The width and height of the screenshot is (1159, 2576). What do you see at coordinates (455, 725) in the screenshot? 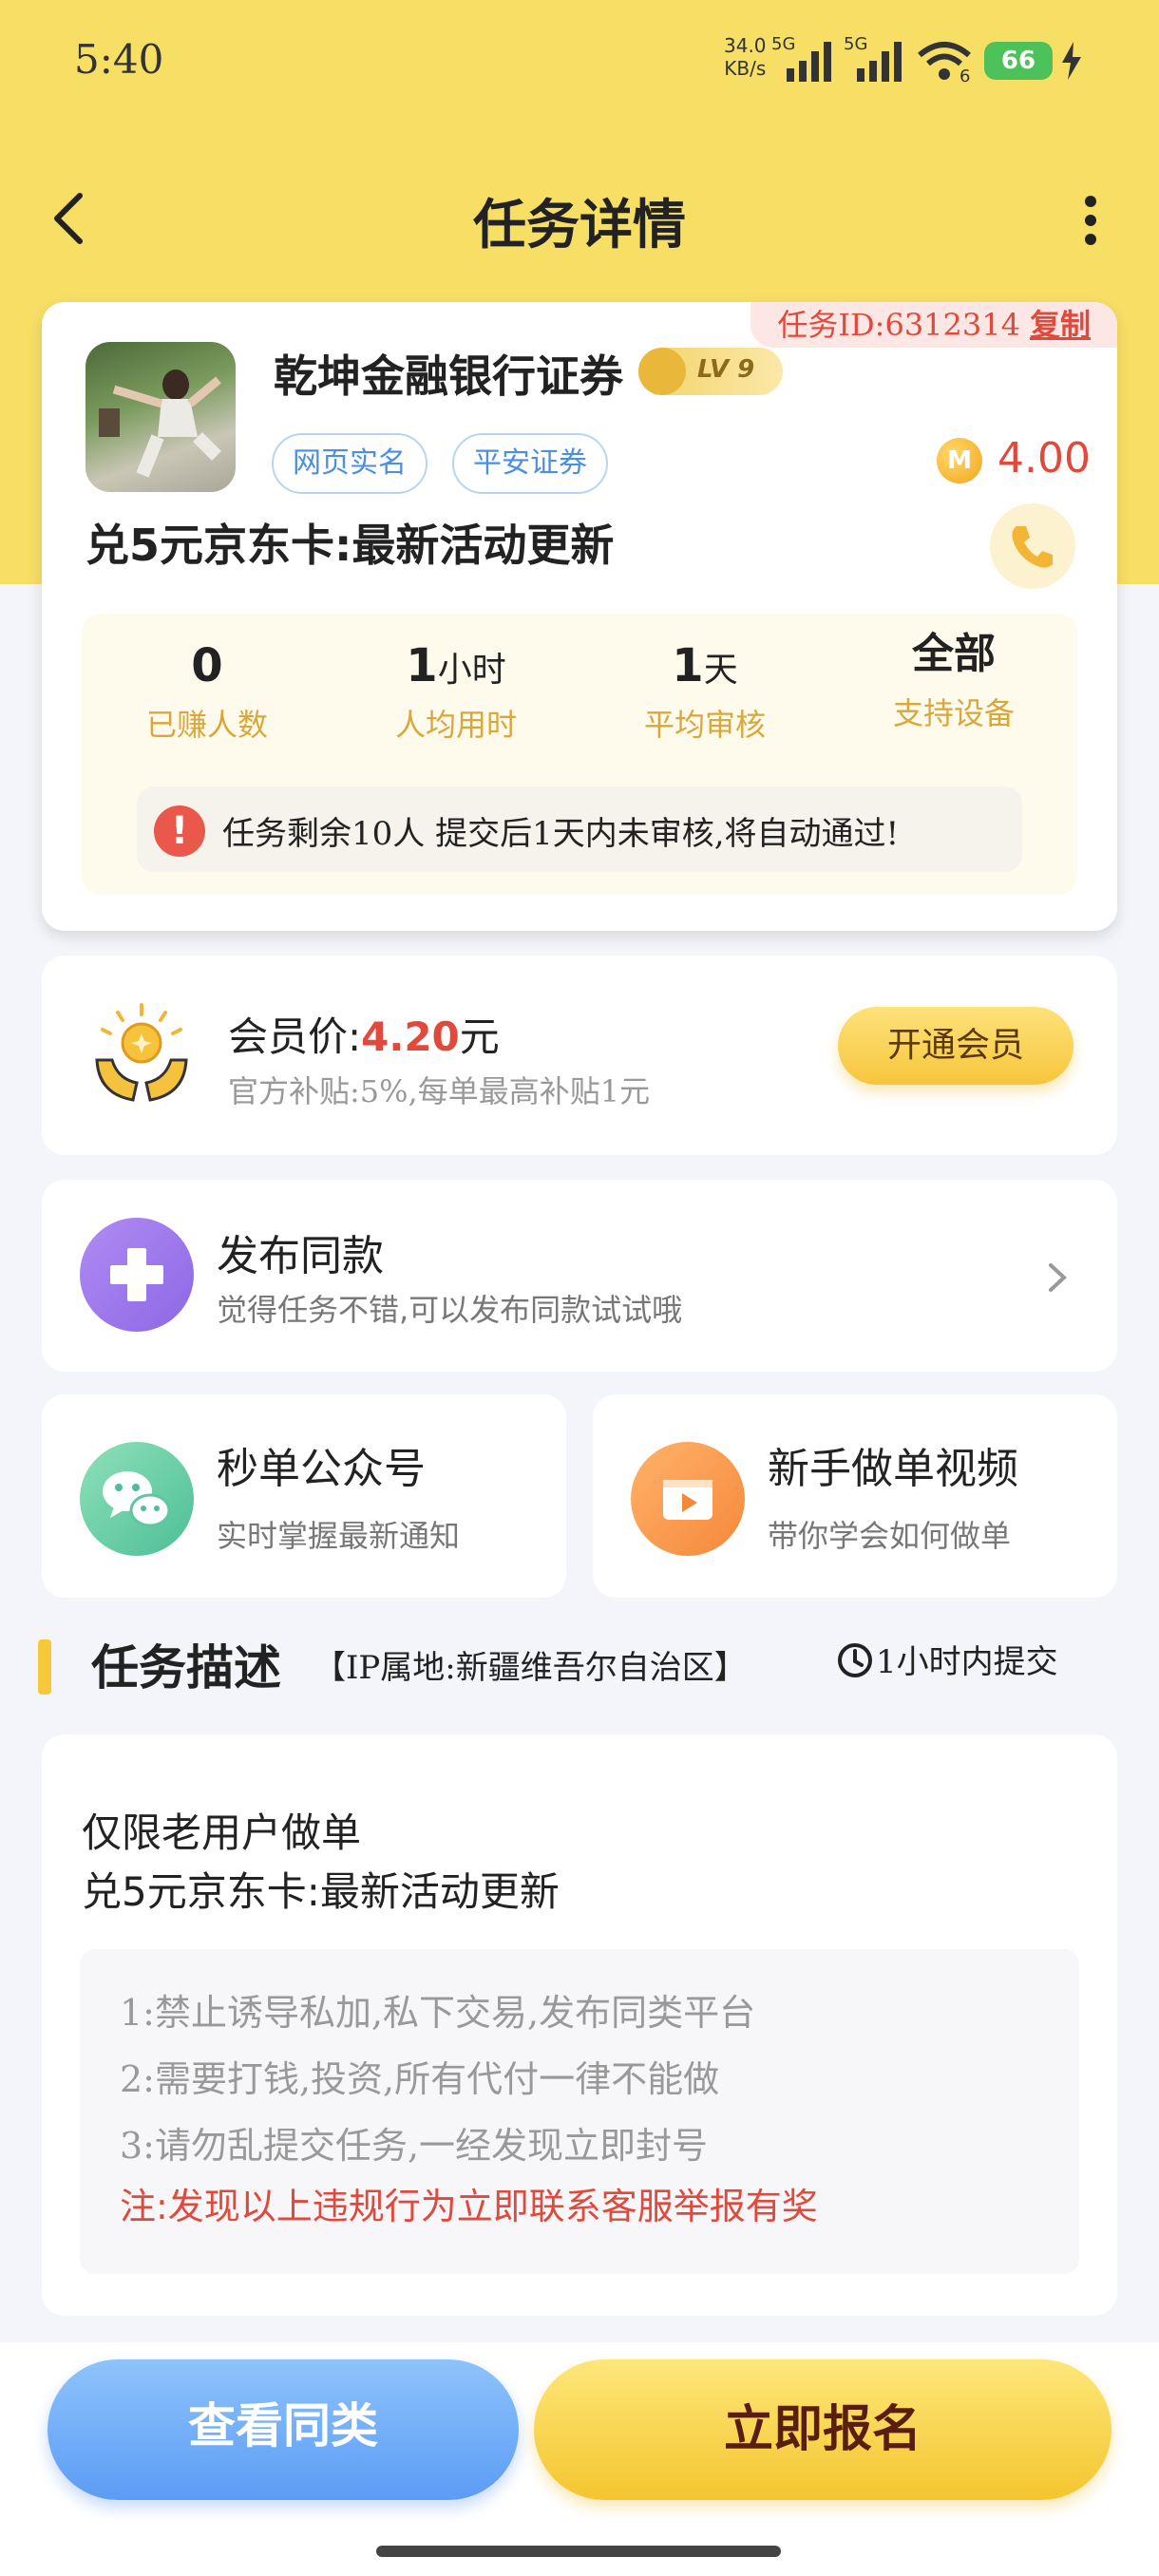
I see `stat-label: 人均用时` at bounding box center [455, 725].